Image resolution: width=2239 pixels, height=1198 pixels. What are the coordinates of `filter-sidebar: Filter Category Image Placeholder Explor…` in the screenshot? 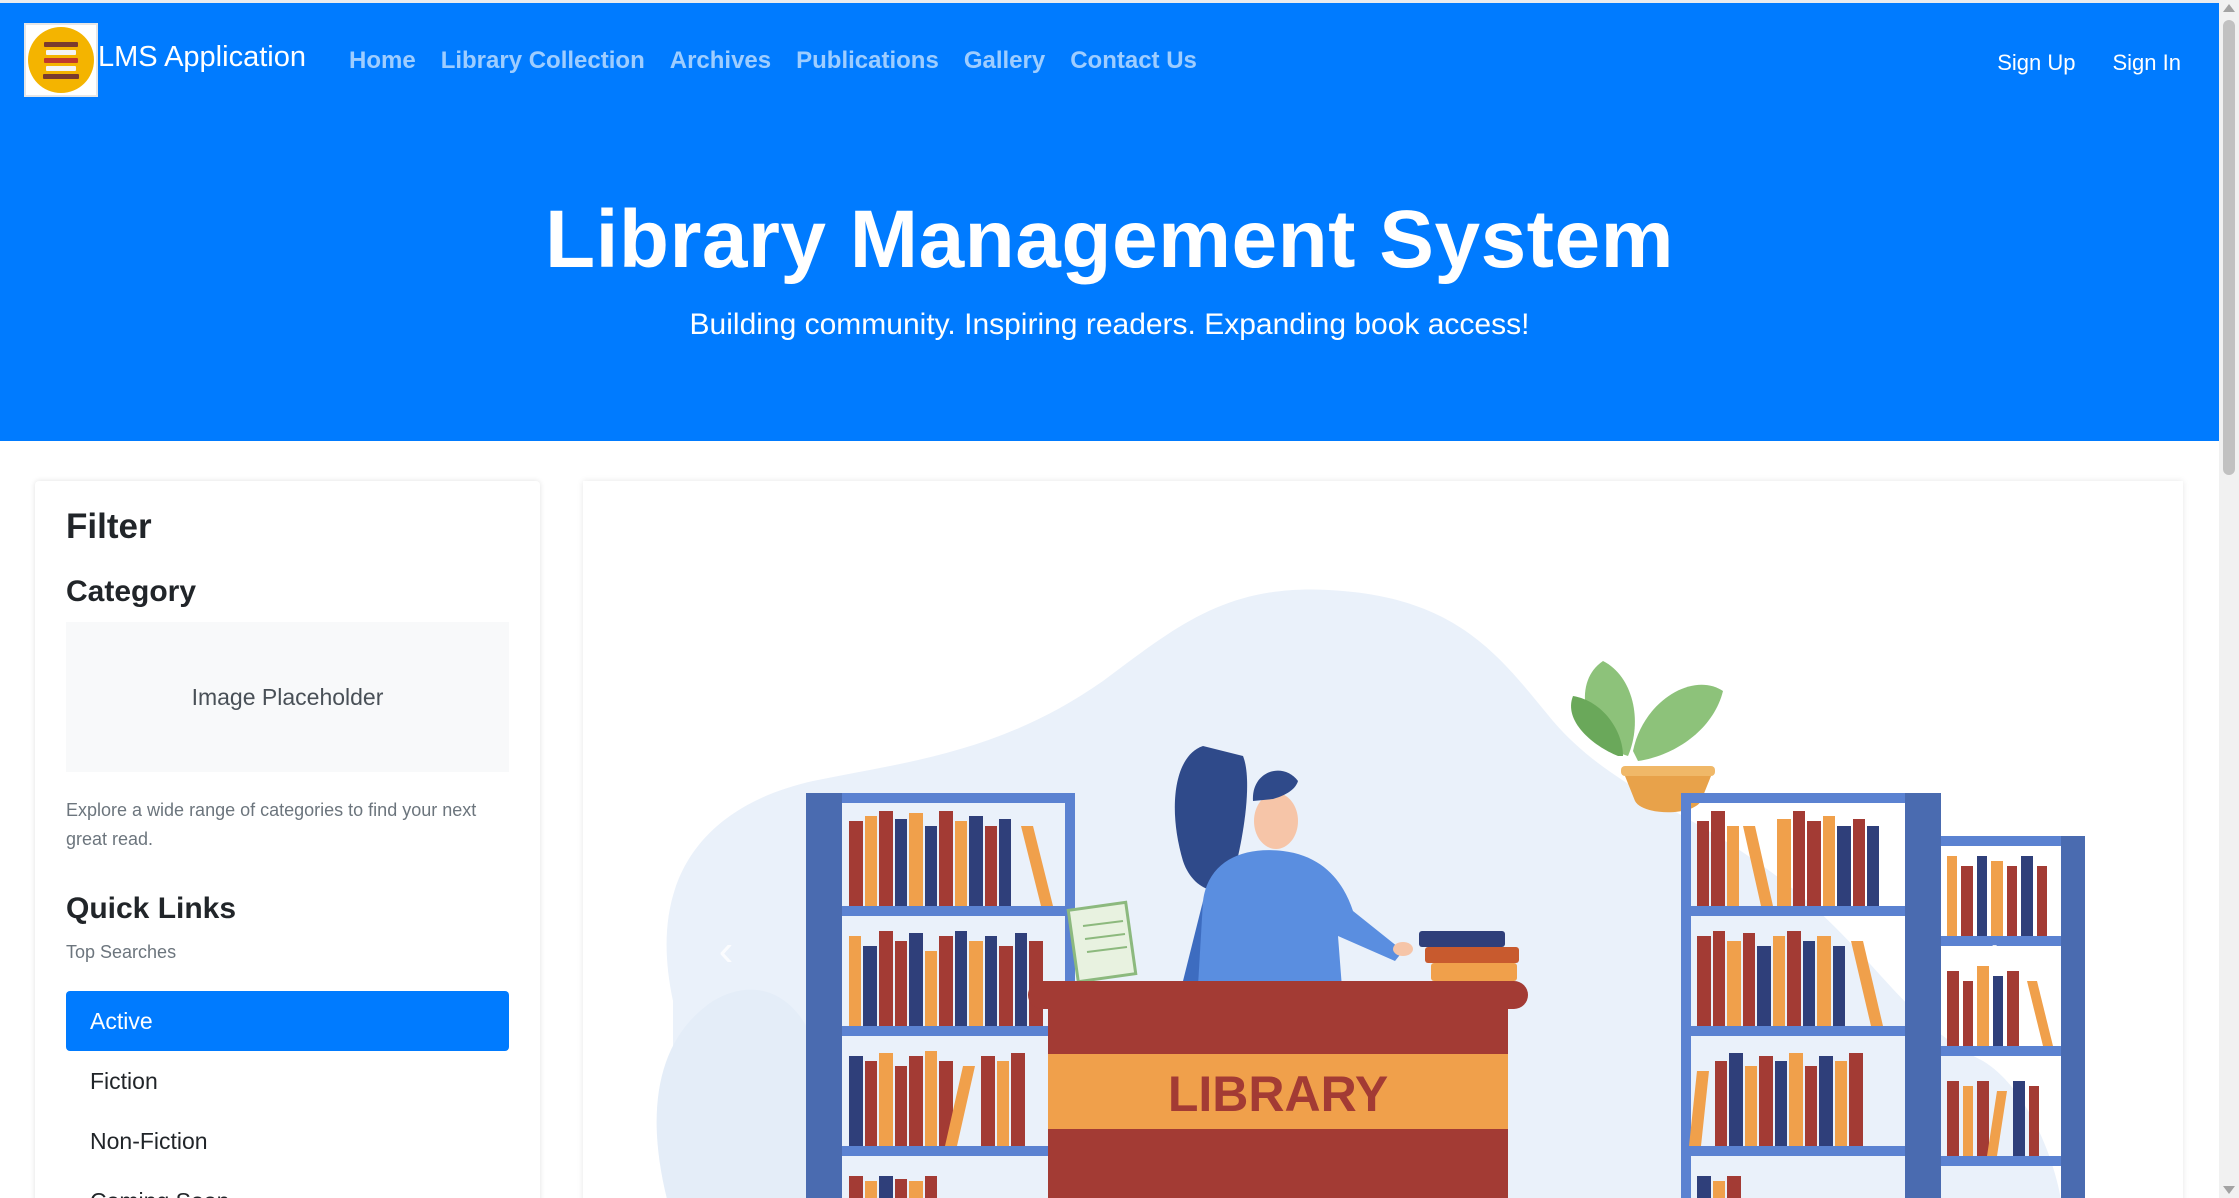 It's located at (287, 839).